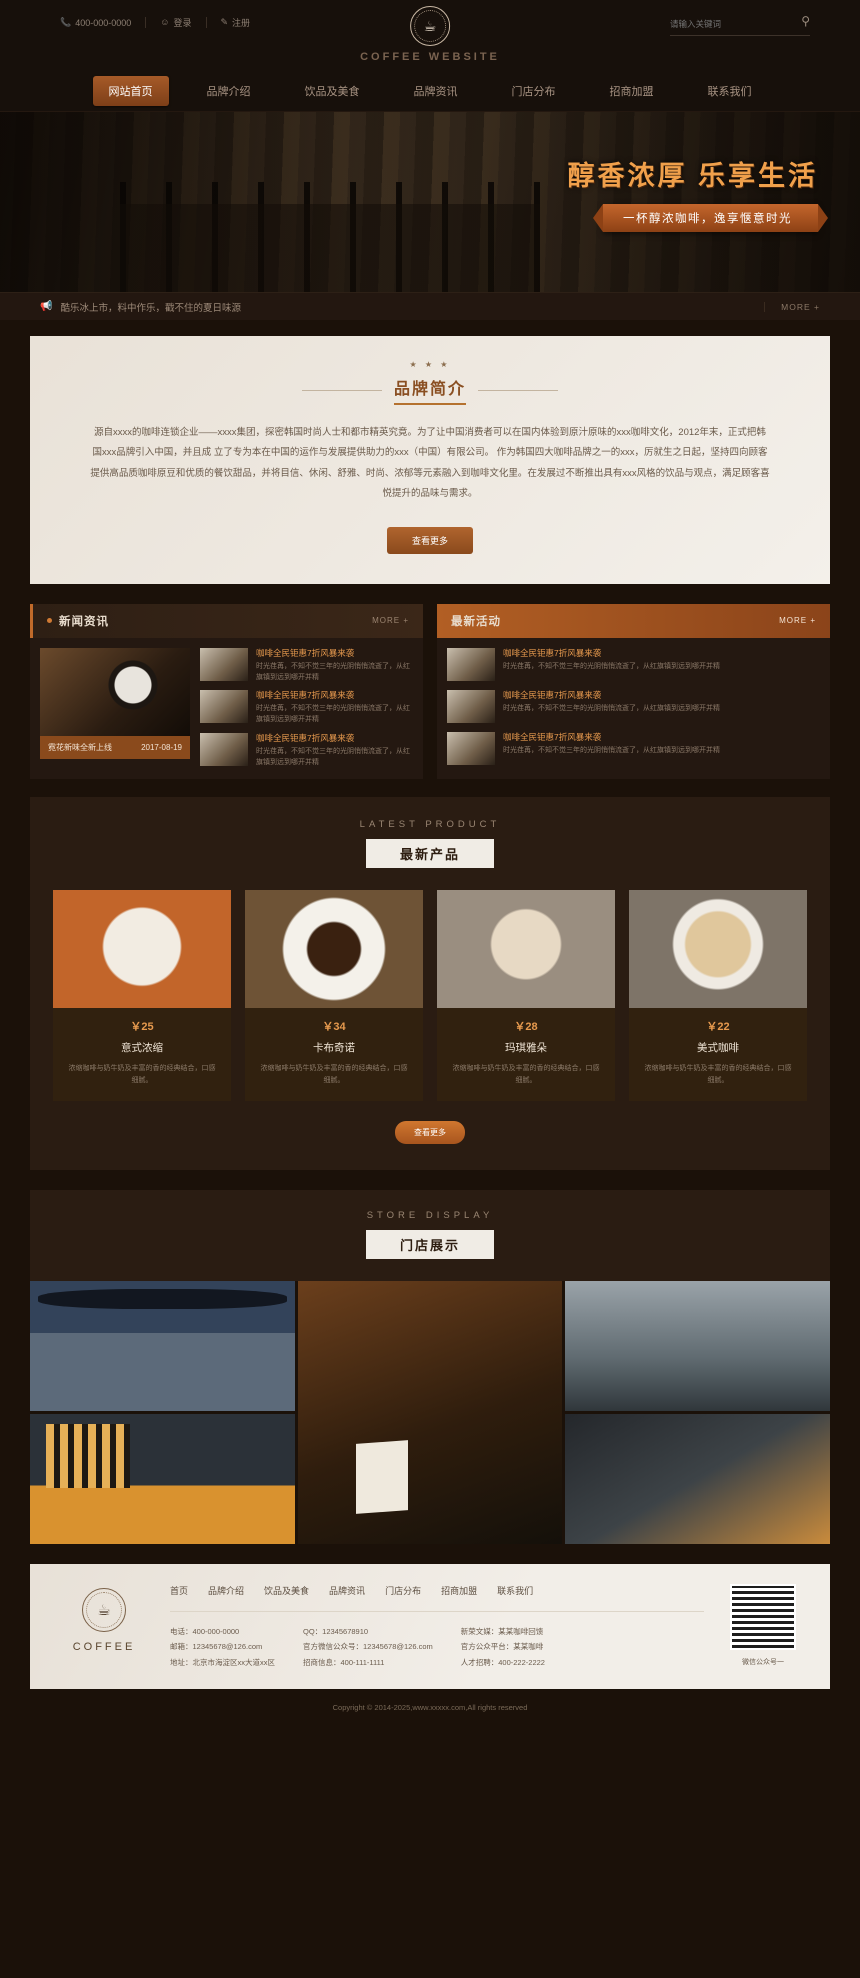 This screenshot has height=1978, width=860. I want to click on footer-logo-text: COFFEE, so click(104, 1646).